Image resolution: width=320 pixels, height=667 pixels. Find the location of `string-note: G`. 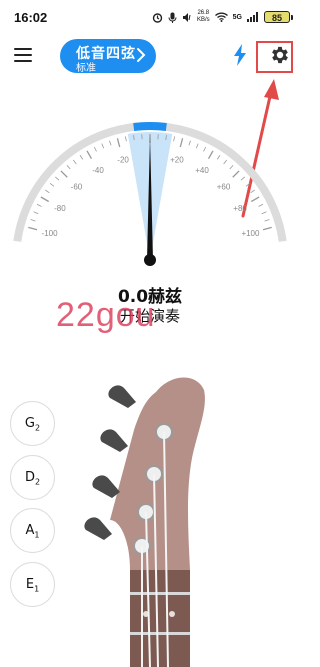

string-note: G is located at coordinates (29, 423).